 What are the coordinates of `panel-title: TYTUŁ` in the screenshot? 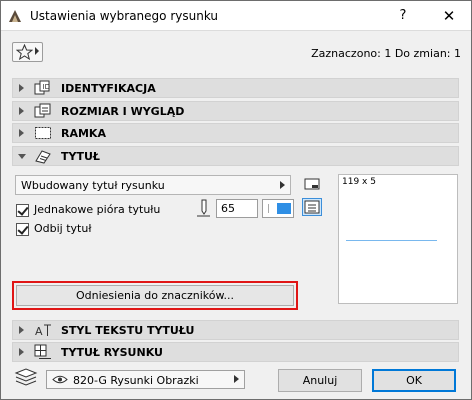 It's located at (235, 156).